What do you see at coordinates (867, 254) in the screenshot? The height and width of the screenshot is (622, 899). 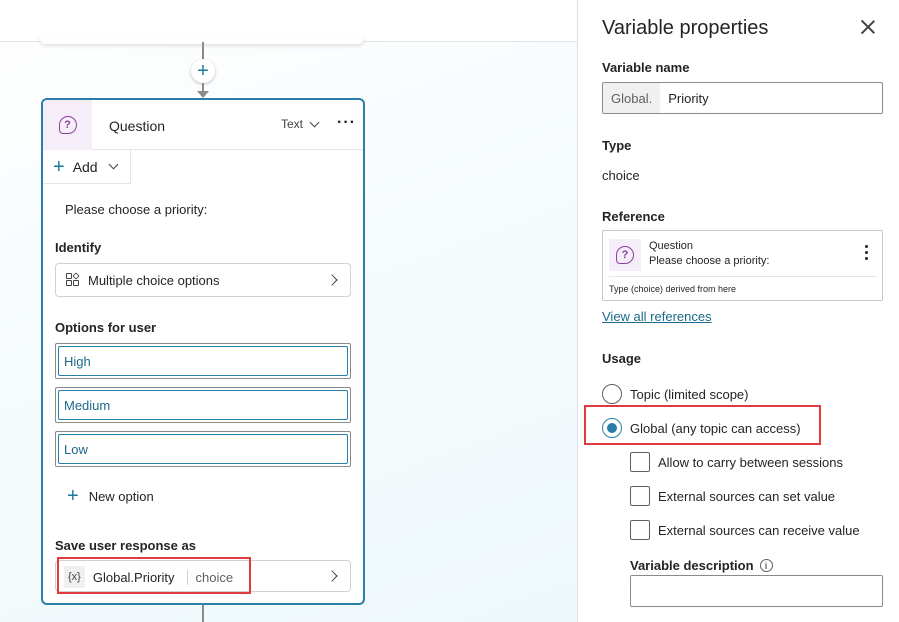 I see `more-vertical-icon` at bounding box center [867, 254].